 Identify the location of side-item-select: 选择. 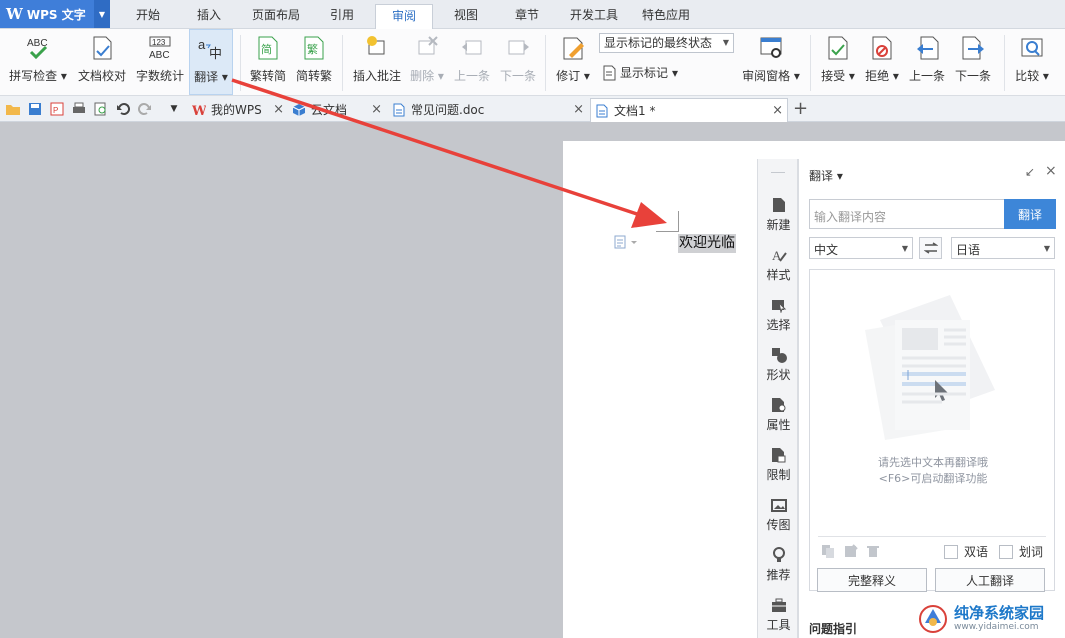
(778, 315).